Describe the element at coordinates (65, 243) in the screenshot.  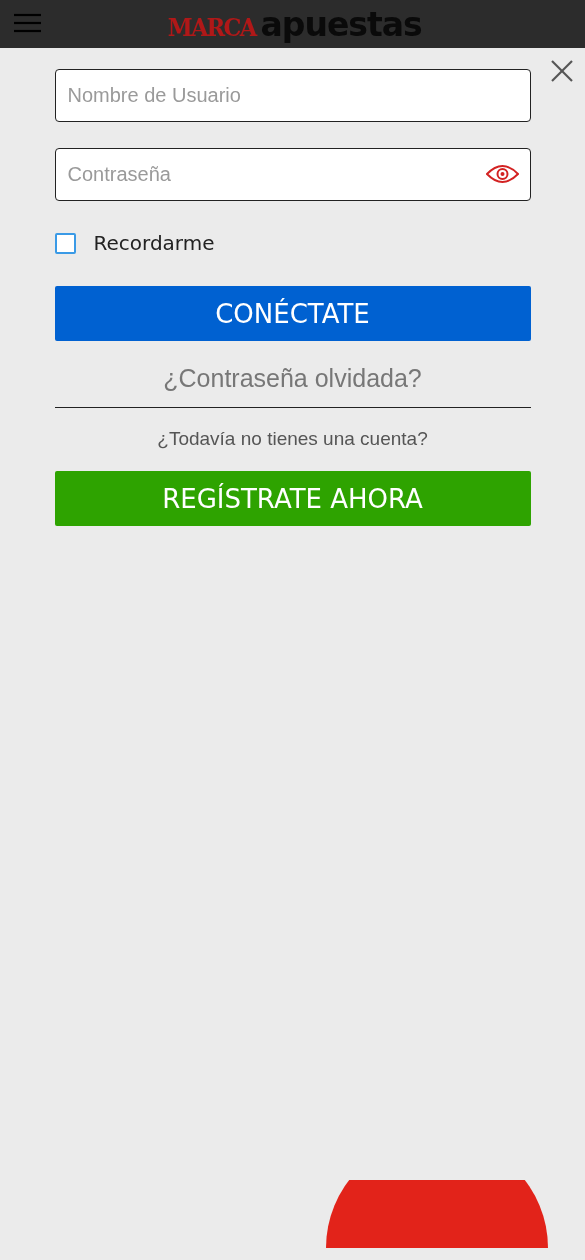
I see `checkbox` at that location.